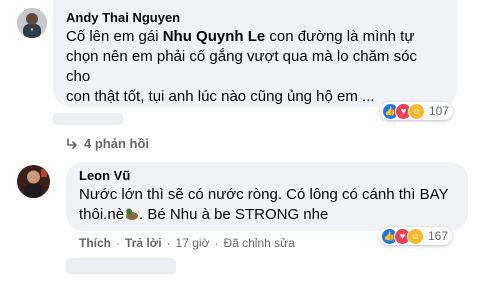 This screenshot has height=281, width=497. Describe the element at coordinates (132, 214) in the screenshot. I see `duck-emoji` at that location.